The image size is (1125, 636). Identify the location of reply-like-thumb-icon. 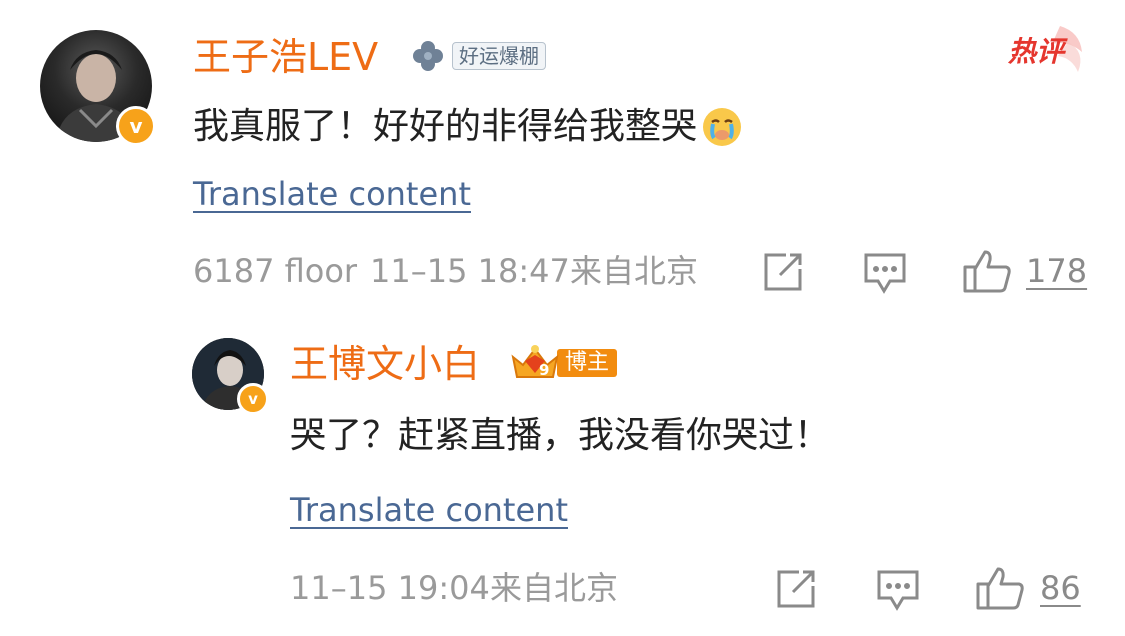
(1000, 588).